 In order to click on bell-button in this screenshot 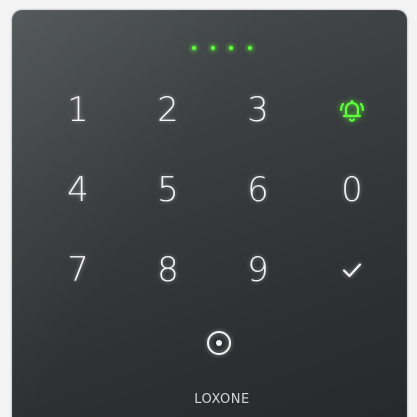, I will do `click(352, 110)`.